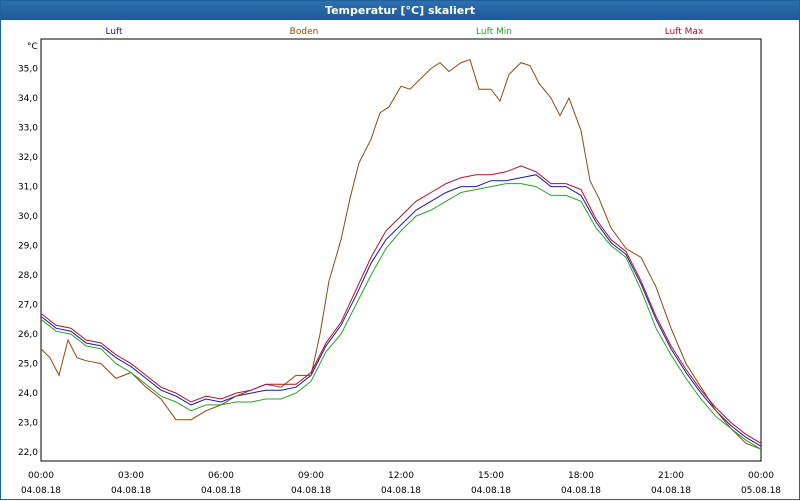  I want to click on x-tick-date: 05.08.18, so click(761, 491).